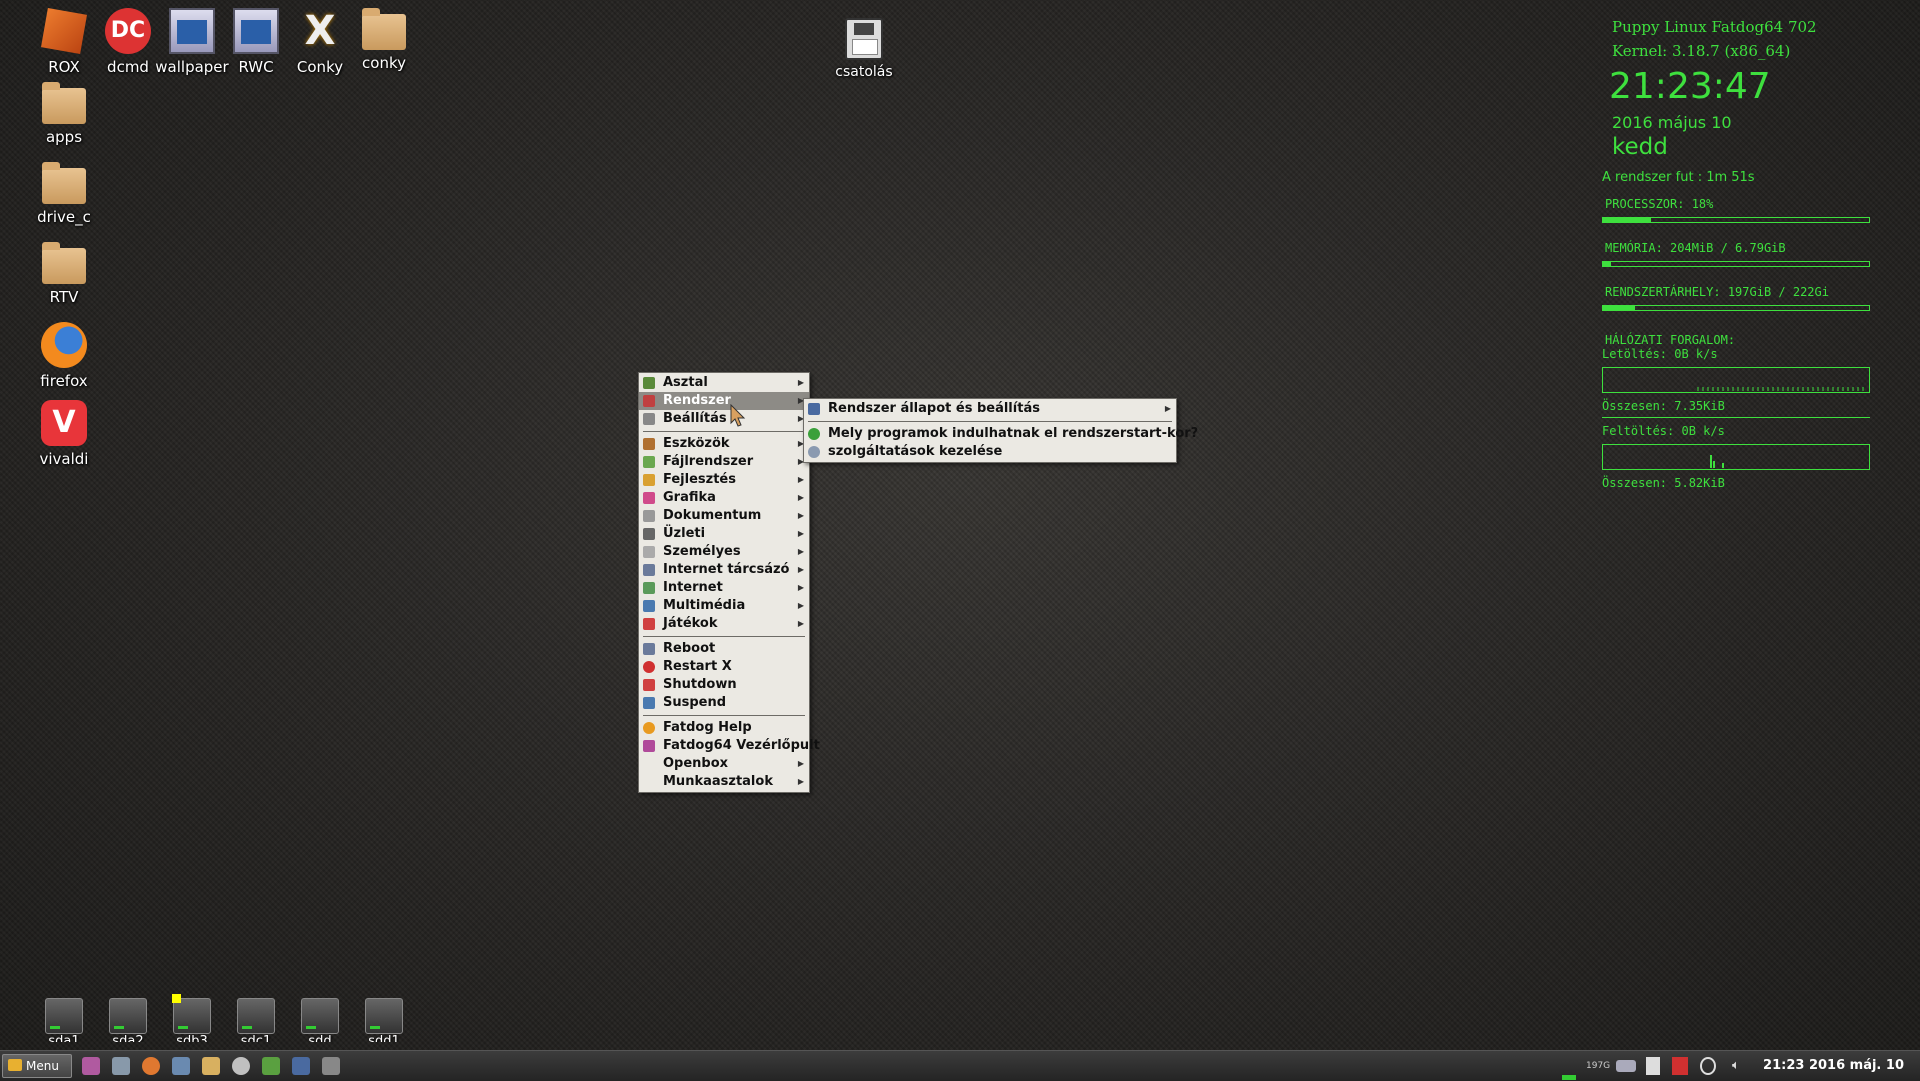 The width and height of the screenshot is (1920, 1081). What do you see at coordinates (1569, 1077) in the screenshot?
I see `activity-indicator` at bounding box center [1569, 1077].